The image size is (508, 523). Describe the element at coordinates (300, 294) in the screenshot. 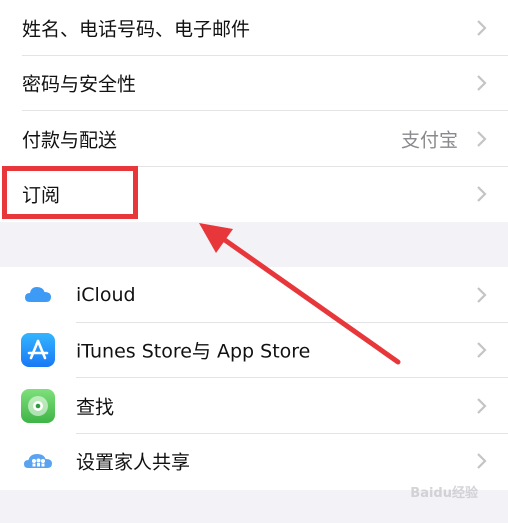

I see `annotation-arrow-icon` at that location.